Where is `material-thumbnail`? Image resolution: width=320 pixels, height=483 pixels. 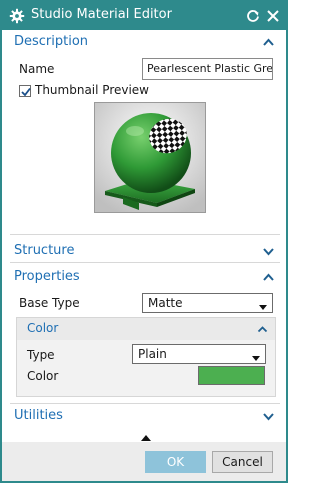 material-thumbnail is located at coordinates (150, 157).